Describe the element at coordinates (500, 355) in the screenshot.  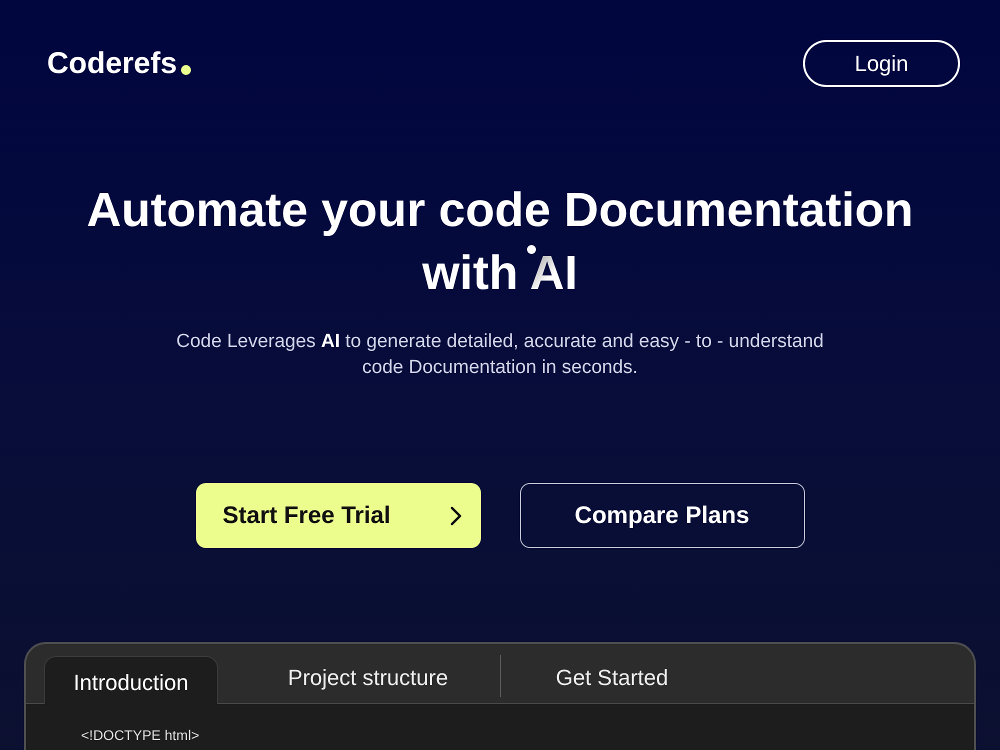
I see `hero-subtitle: Code Leverages AI to generate detailed, accurate and easy - to - understand code Documentation in seconds.` at that location.